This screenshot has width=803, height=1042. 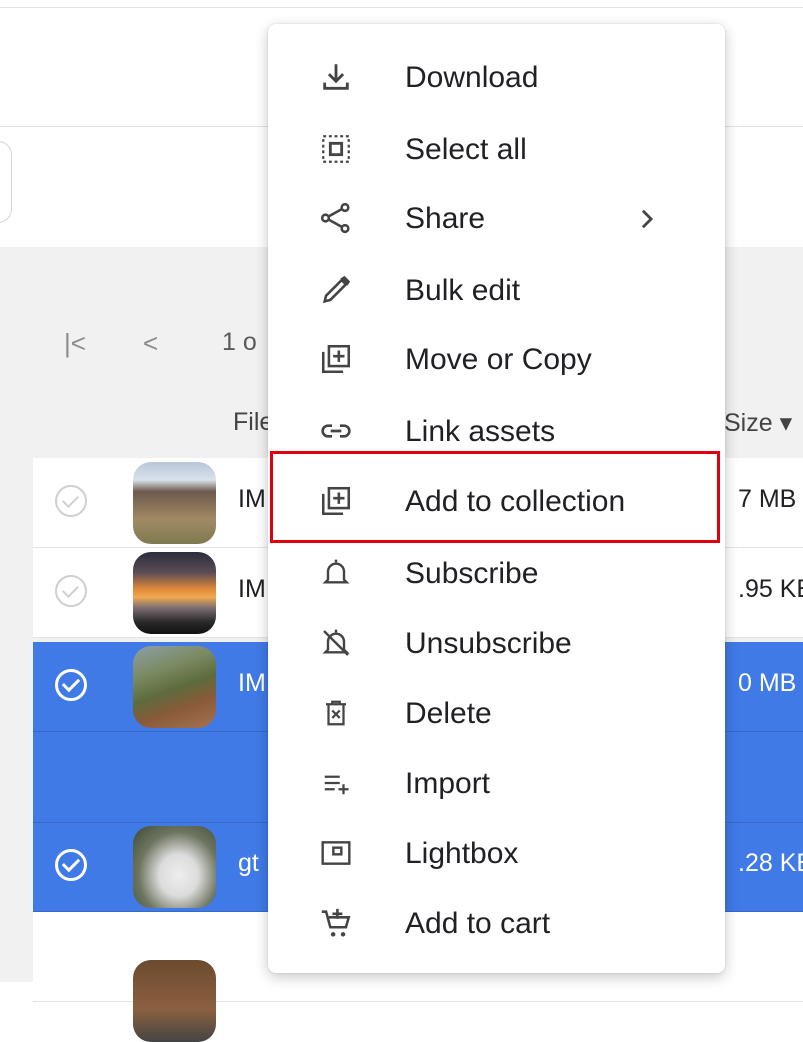 I want to click on first-page-button: |<, so click(x=75, y=343).